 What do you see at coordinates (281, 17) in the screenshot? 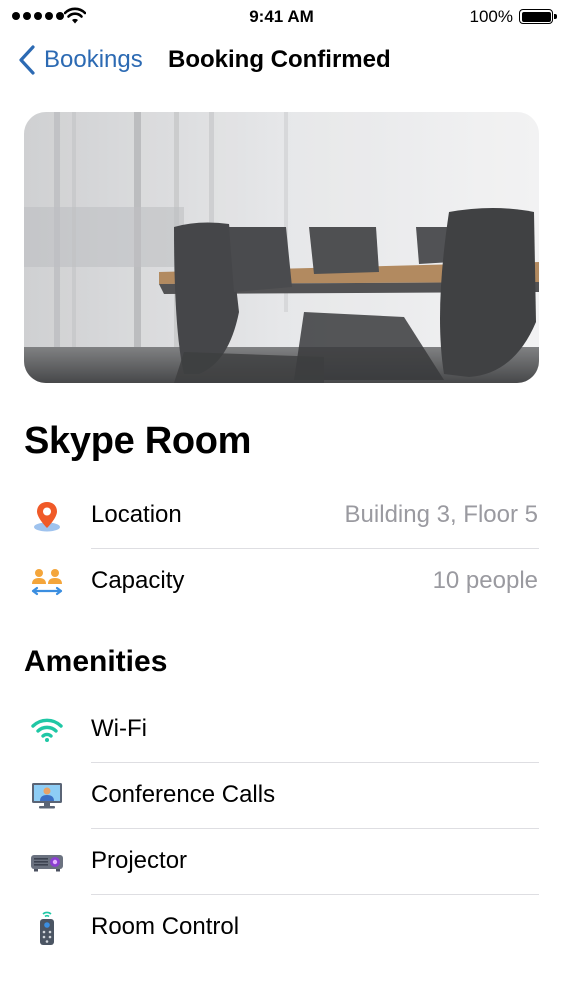
I see `status-bar: 9:41 AM 100%` at bounding box center [281, 17].